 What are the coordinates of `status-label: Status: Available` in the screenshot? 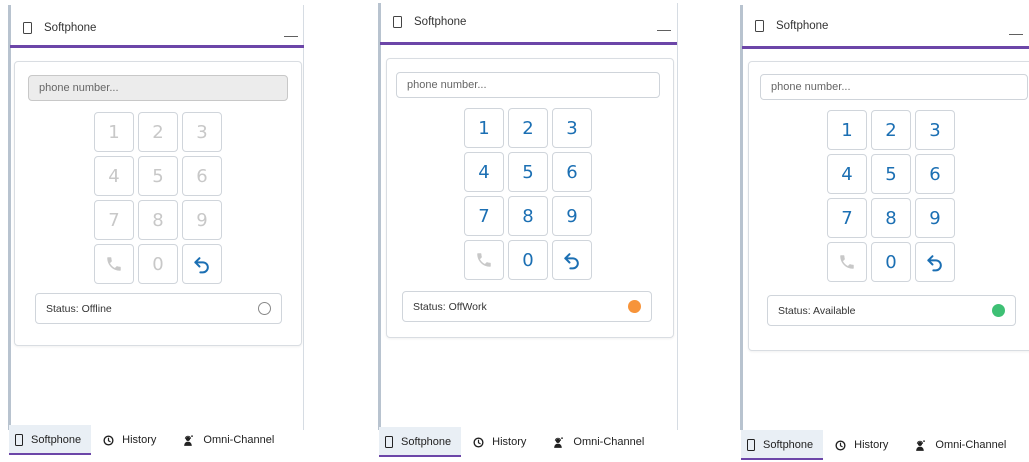 It's located at (817, 310).